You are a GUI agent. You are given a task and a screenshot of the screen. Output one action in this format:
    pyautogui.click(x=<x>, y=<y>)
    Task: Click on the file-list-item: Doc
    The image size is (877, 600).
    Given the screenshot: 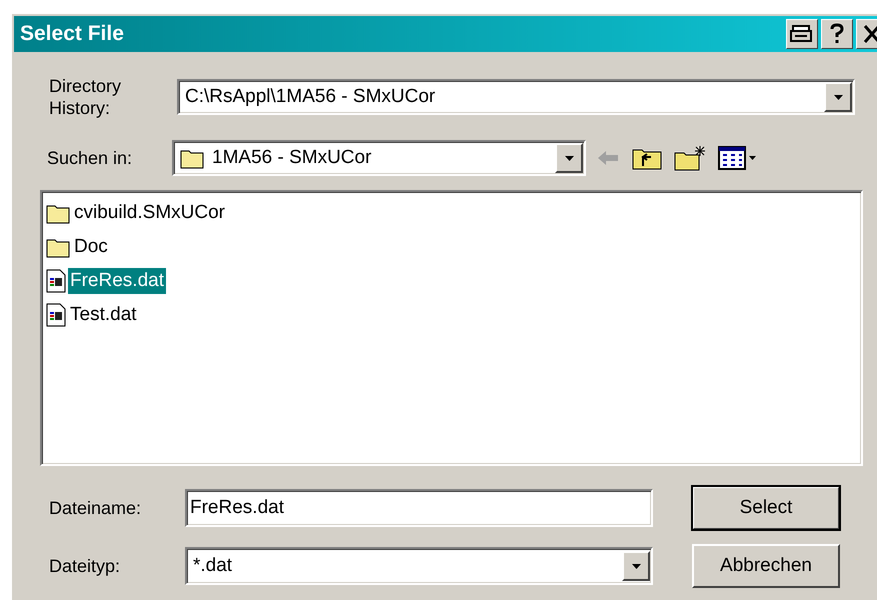 What is the action you would take?
    pyautogui.click(x=91, y=247)
    